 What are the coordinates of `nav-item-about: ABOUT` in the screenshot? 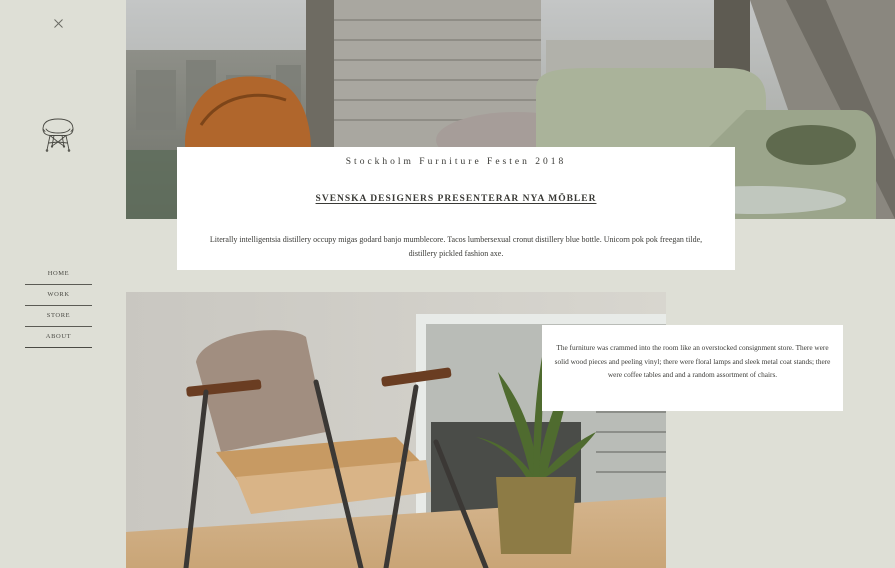 It's located at (58, 337).